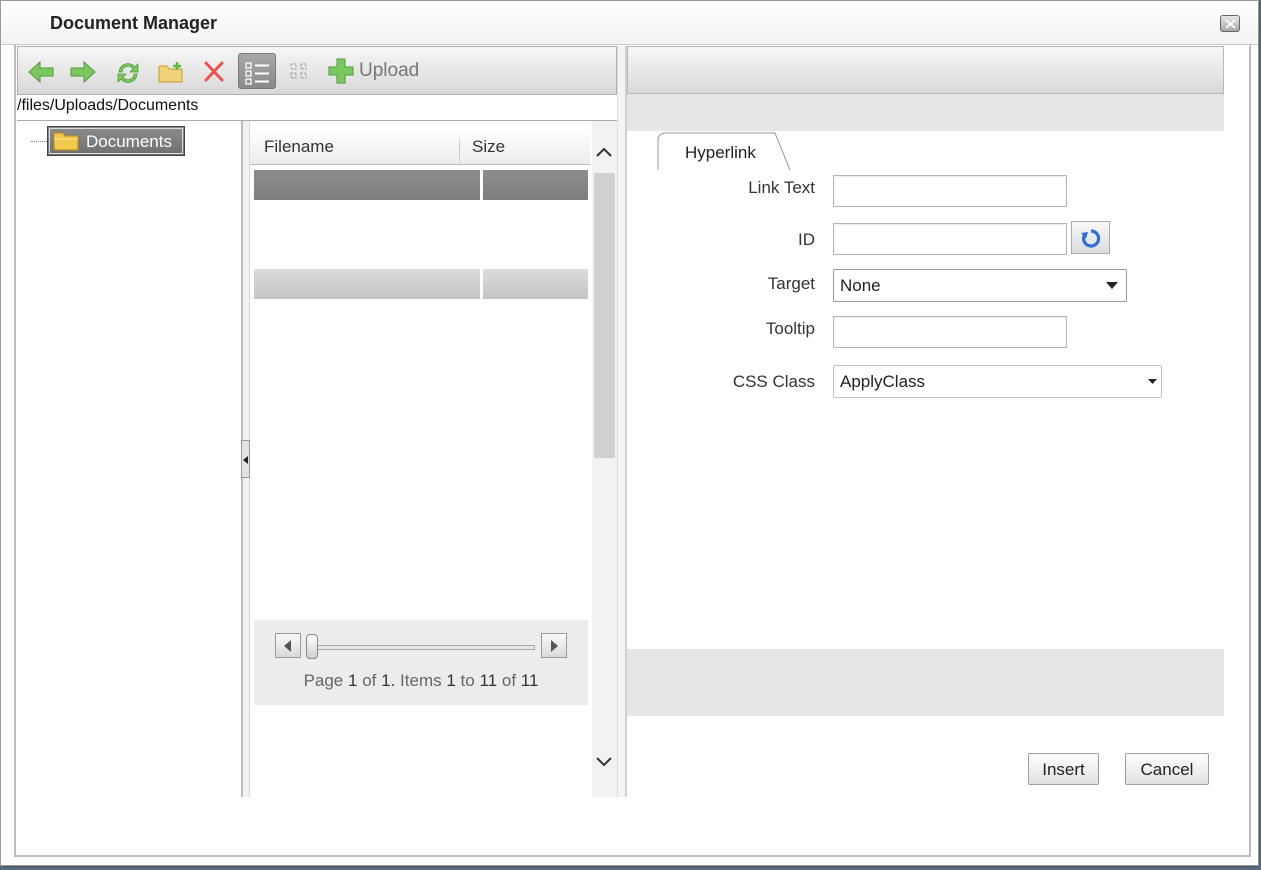 This screenshot has height=870, width=1261. I want to click on pager-prev-button, so click(288, 645).